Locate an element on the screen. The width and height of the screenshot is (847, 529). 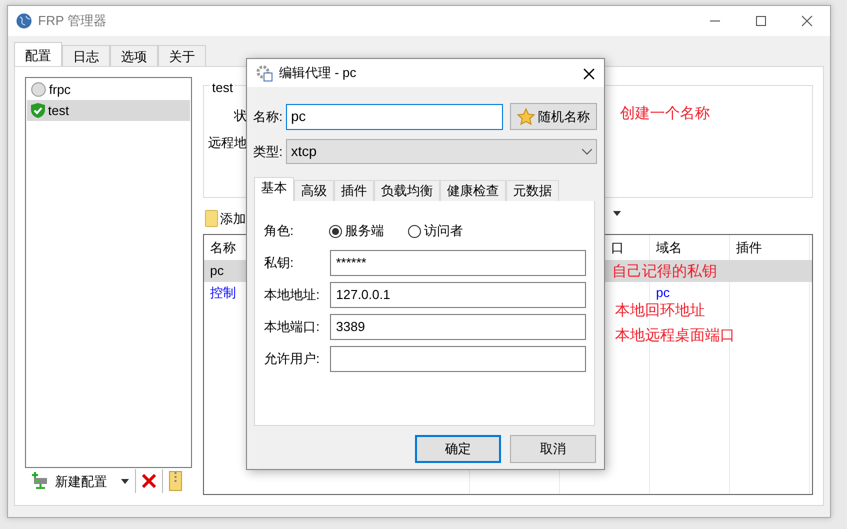
tab: 基本 is located at coordinates (274, 189).